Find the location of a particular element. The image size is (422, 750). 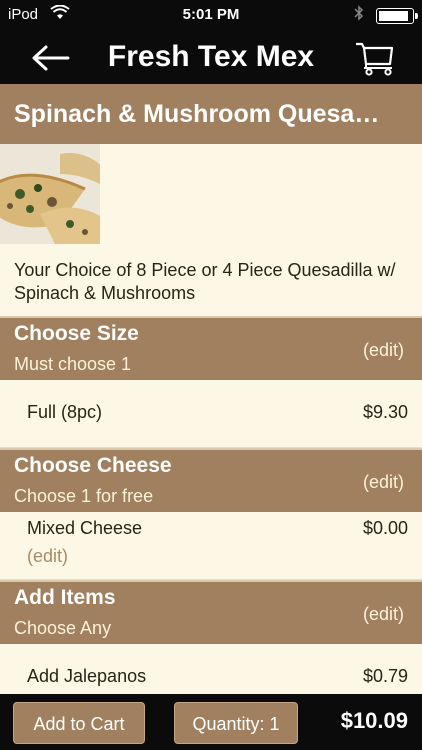

option-name: Full (8pc) is located at coordinates (65, 412).